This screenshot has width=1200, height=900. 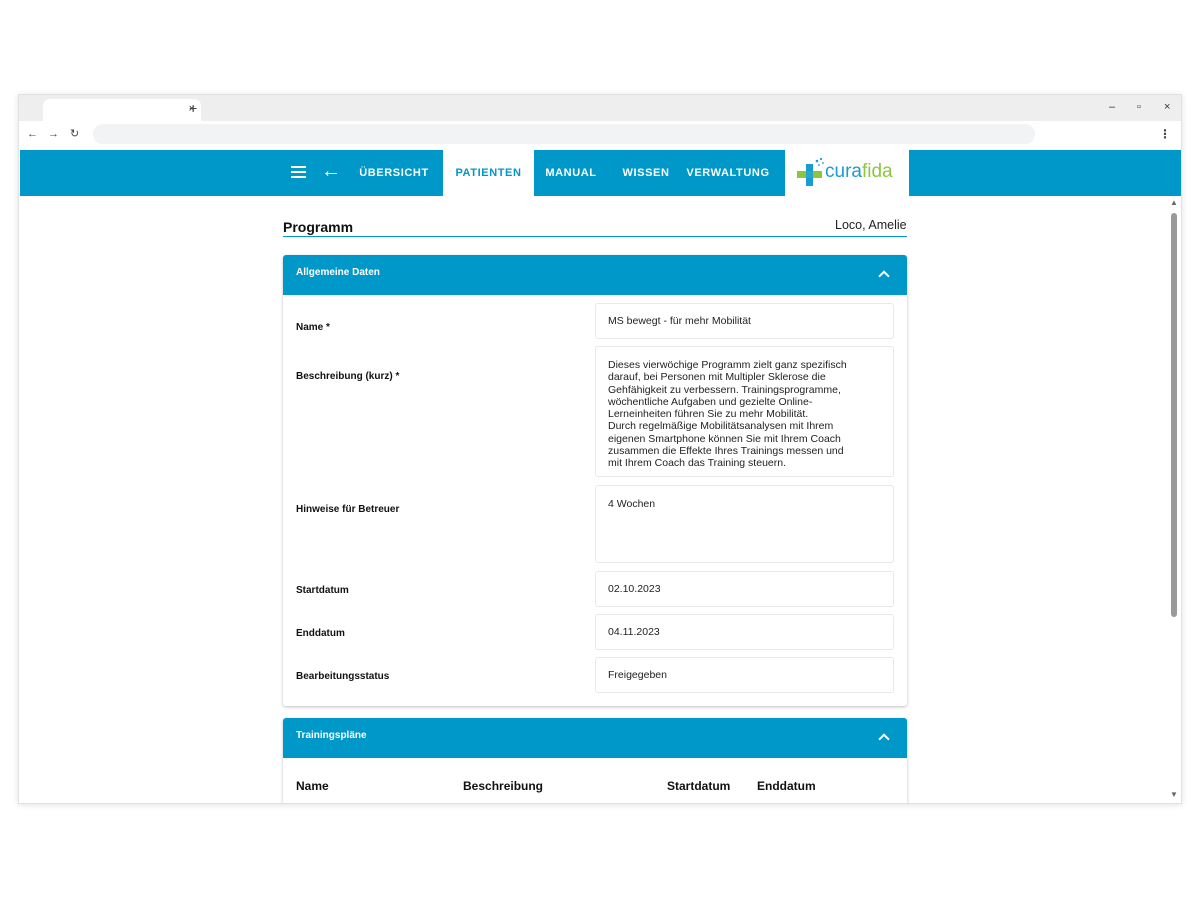 I want to click on page-title: Programm, so click(x=318, y=227).